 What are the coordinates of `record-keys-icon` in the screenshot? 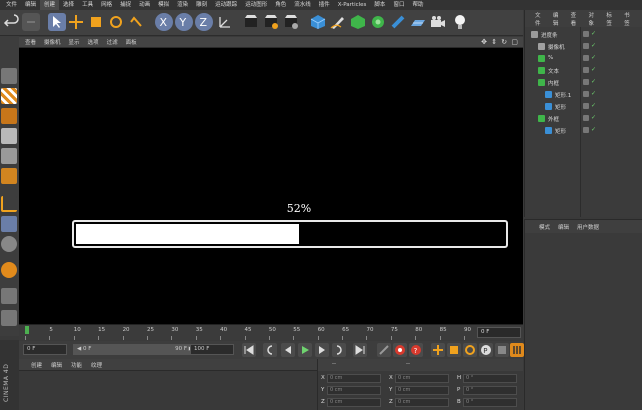 It's located at (384, 350).